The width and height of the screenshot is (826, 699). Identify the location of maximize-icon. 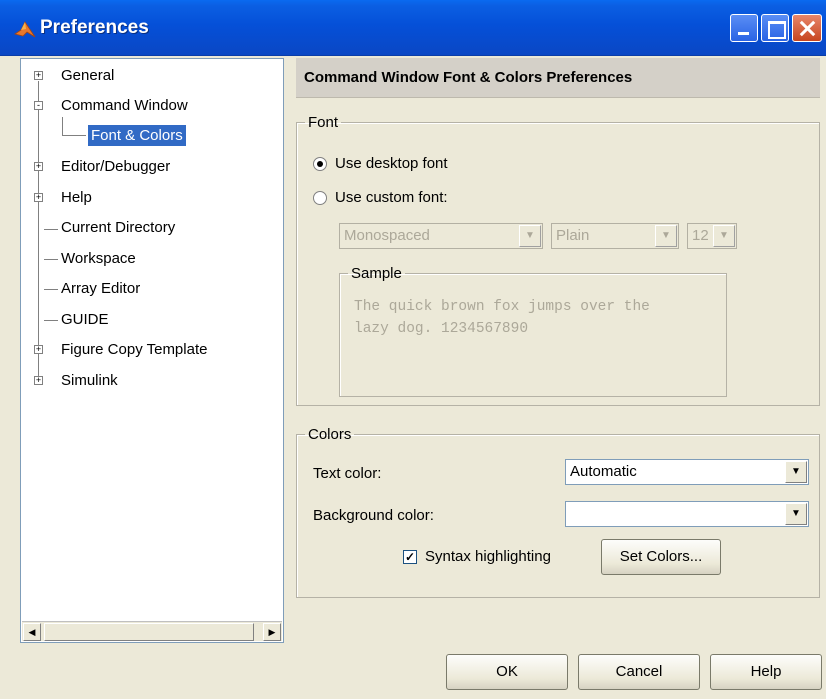
(775, 28).